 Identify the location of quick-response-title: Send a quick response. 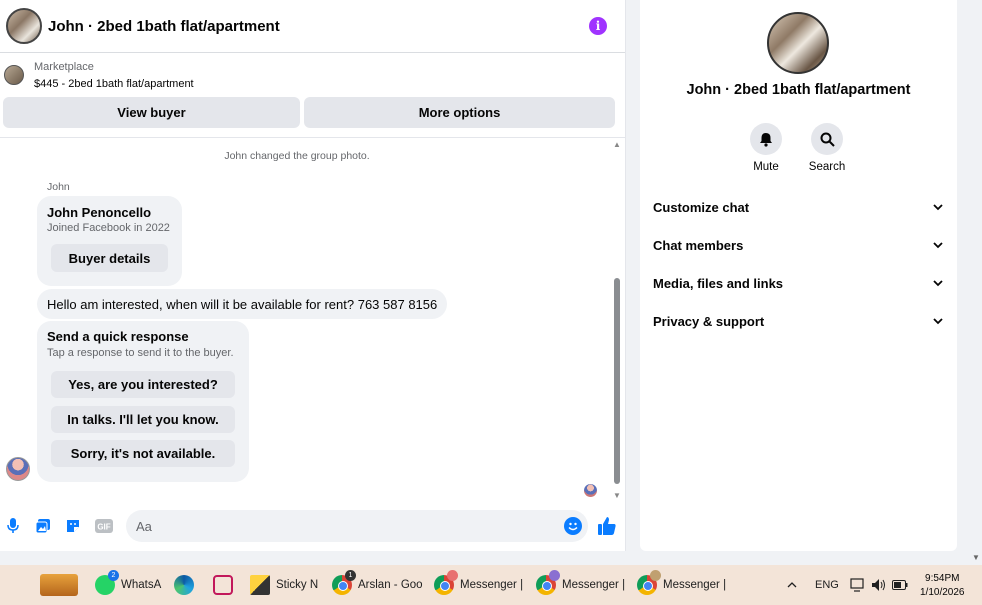
(118, 336).